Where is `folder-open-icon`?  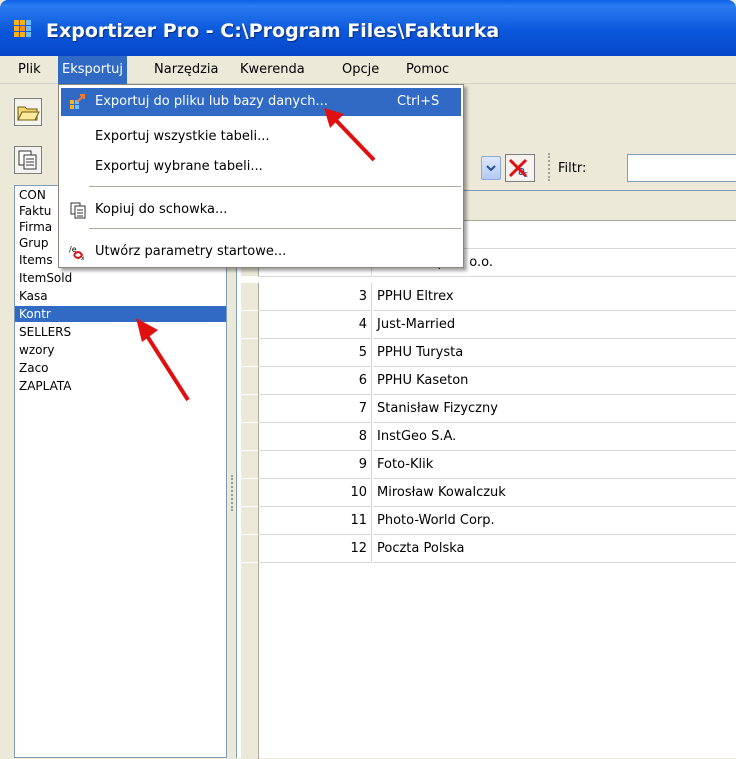
folder-open-icon is located at coordinates (28, 113).